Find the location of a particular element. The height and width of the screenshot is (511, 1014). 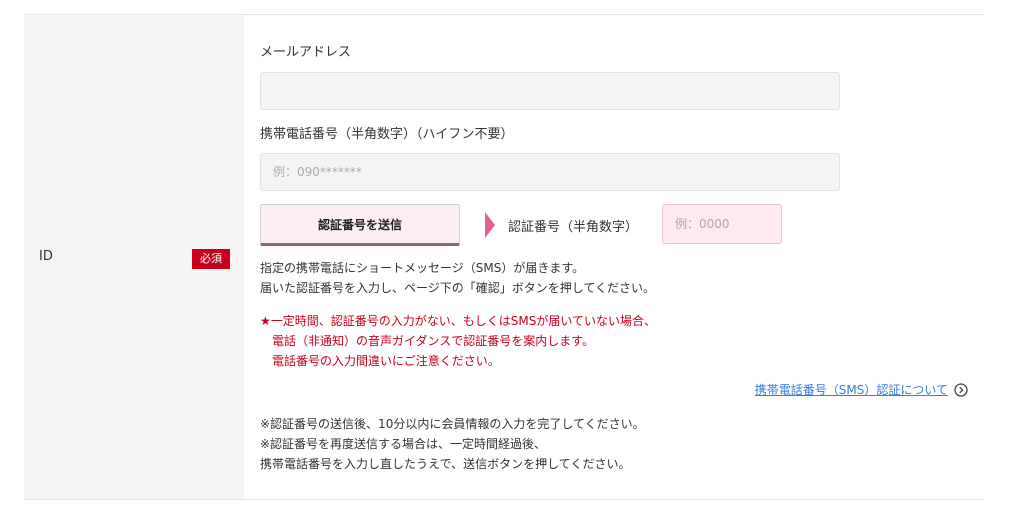

warning-line: 電話（非通知）の音声ガイダンスで認証番号を案内します。 is located at coordinates (433, 341).